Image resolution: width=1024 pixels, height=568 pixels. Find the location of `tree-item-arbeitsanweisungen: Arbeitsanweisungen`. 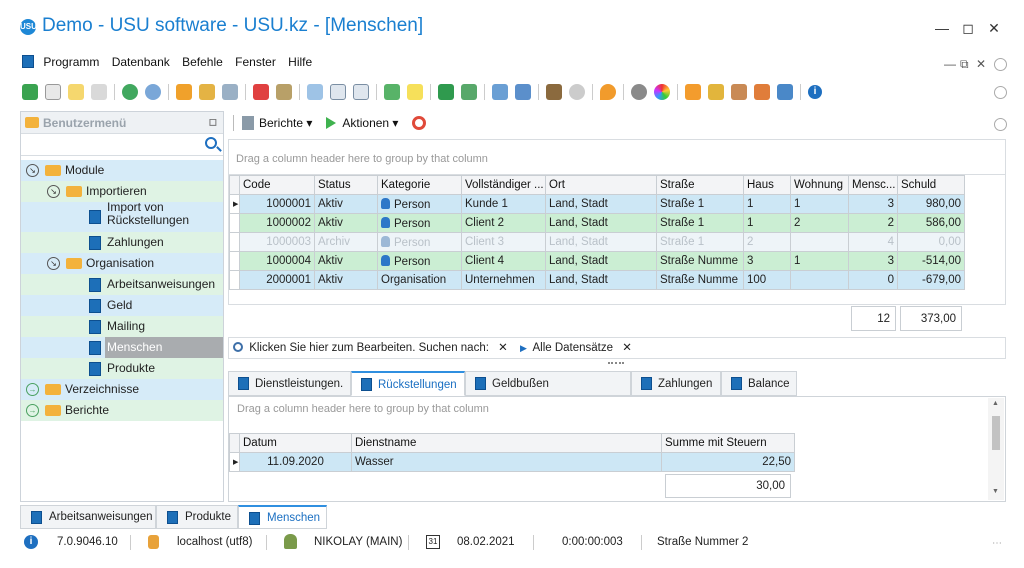

tree-item-arbeitsanweisungen: Arbeitsanweisungen is located at coordinates (122, 284).